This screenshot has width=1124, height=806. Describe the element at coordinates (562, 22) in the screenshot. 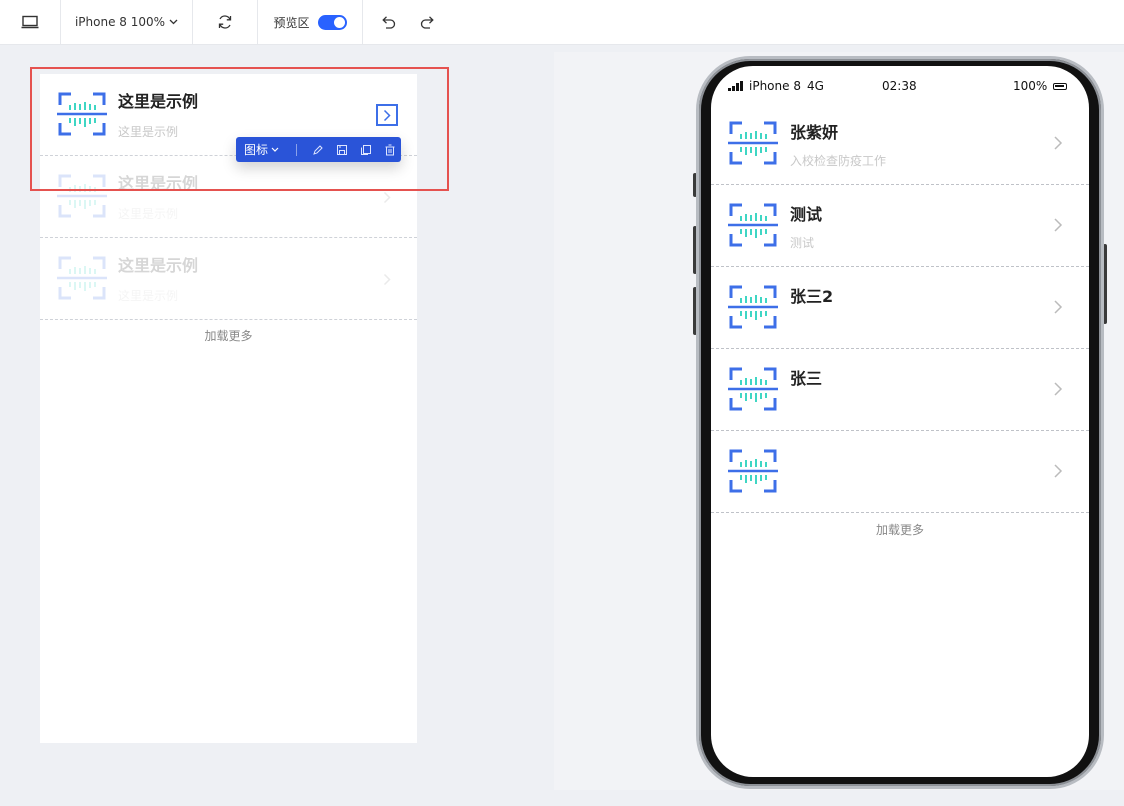

I see `top-toolbar: iPhone 8 100% 预览区` at that location.